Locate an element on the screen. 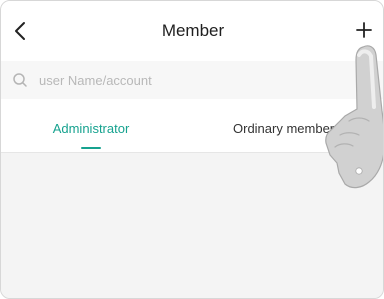 This screenshot has width=384, height=299. active-tab-indicator is located at coordinates (91, 148).